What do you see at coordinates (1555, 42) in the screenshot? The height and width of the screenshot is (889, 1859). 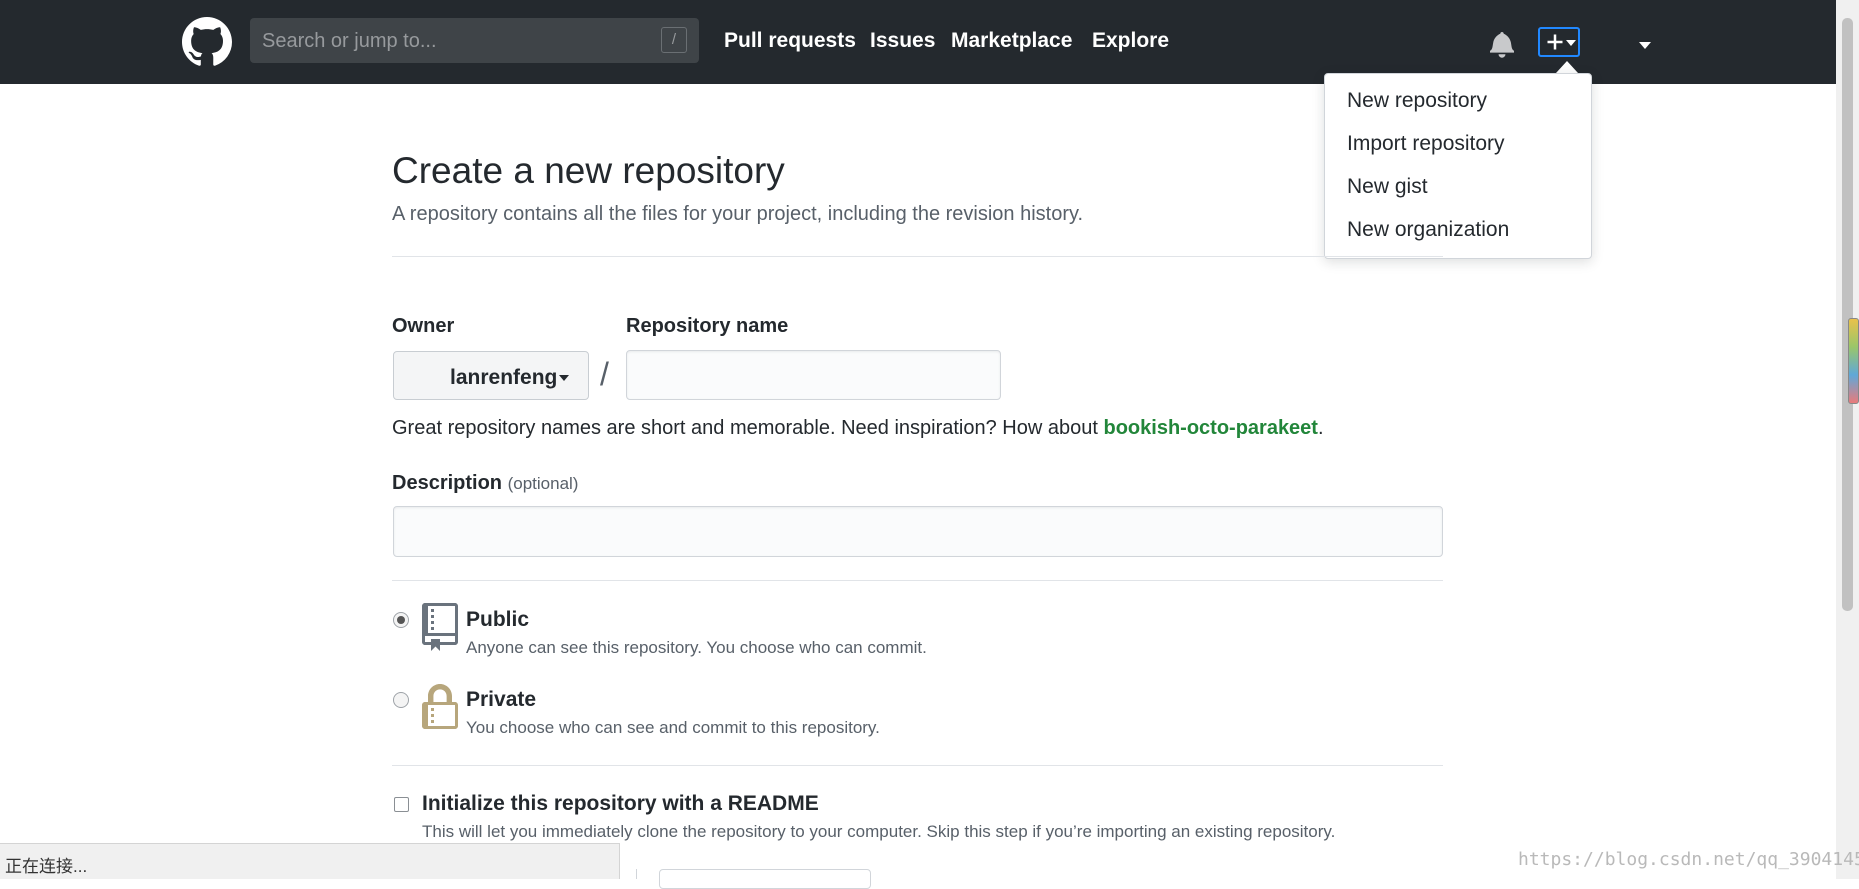 I see `plus-icon` at bounding box center [1555, 42].